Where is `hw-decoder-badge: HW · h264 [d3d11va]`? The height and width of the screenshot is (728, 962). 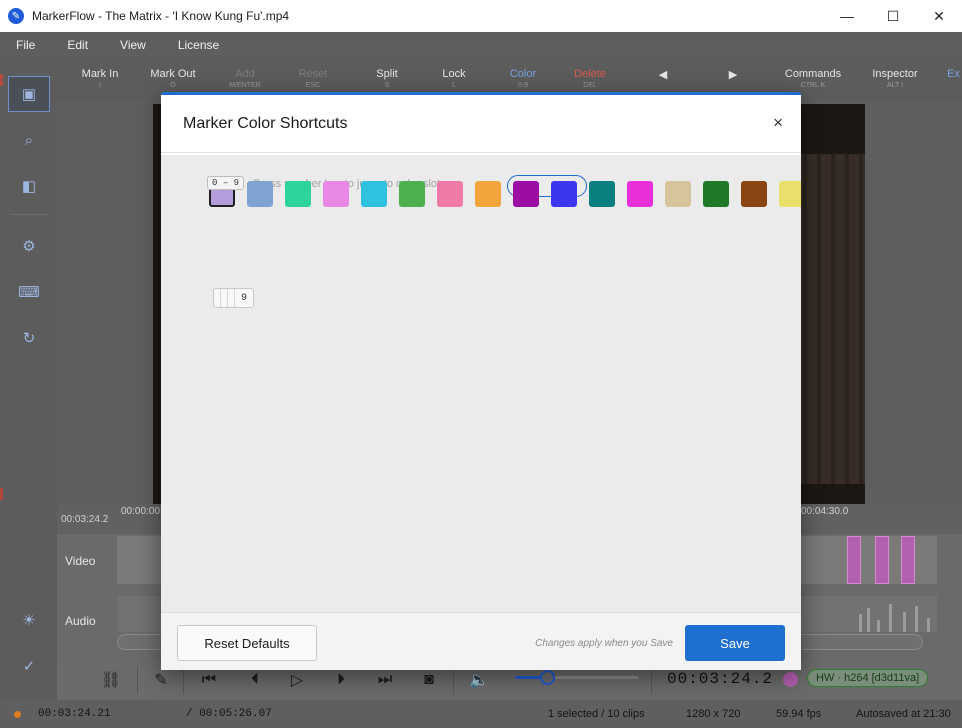 hw-decoder-badge: HW · h264 [d3d11va] is located at coordinates (868, 678).